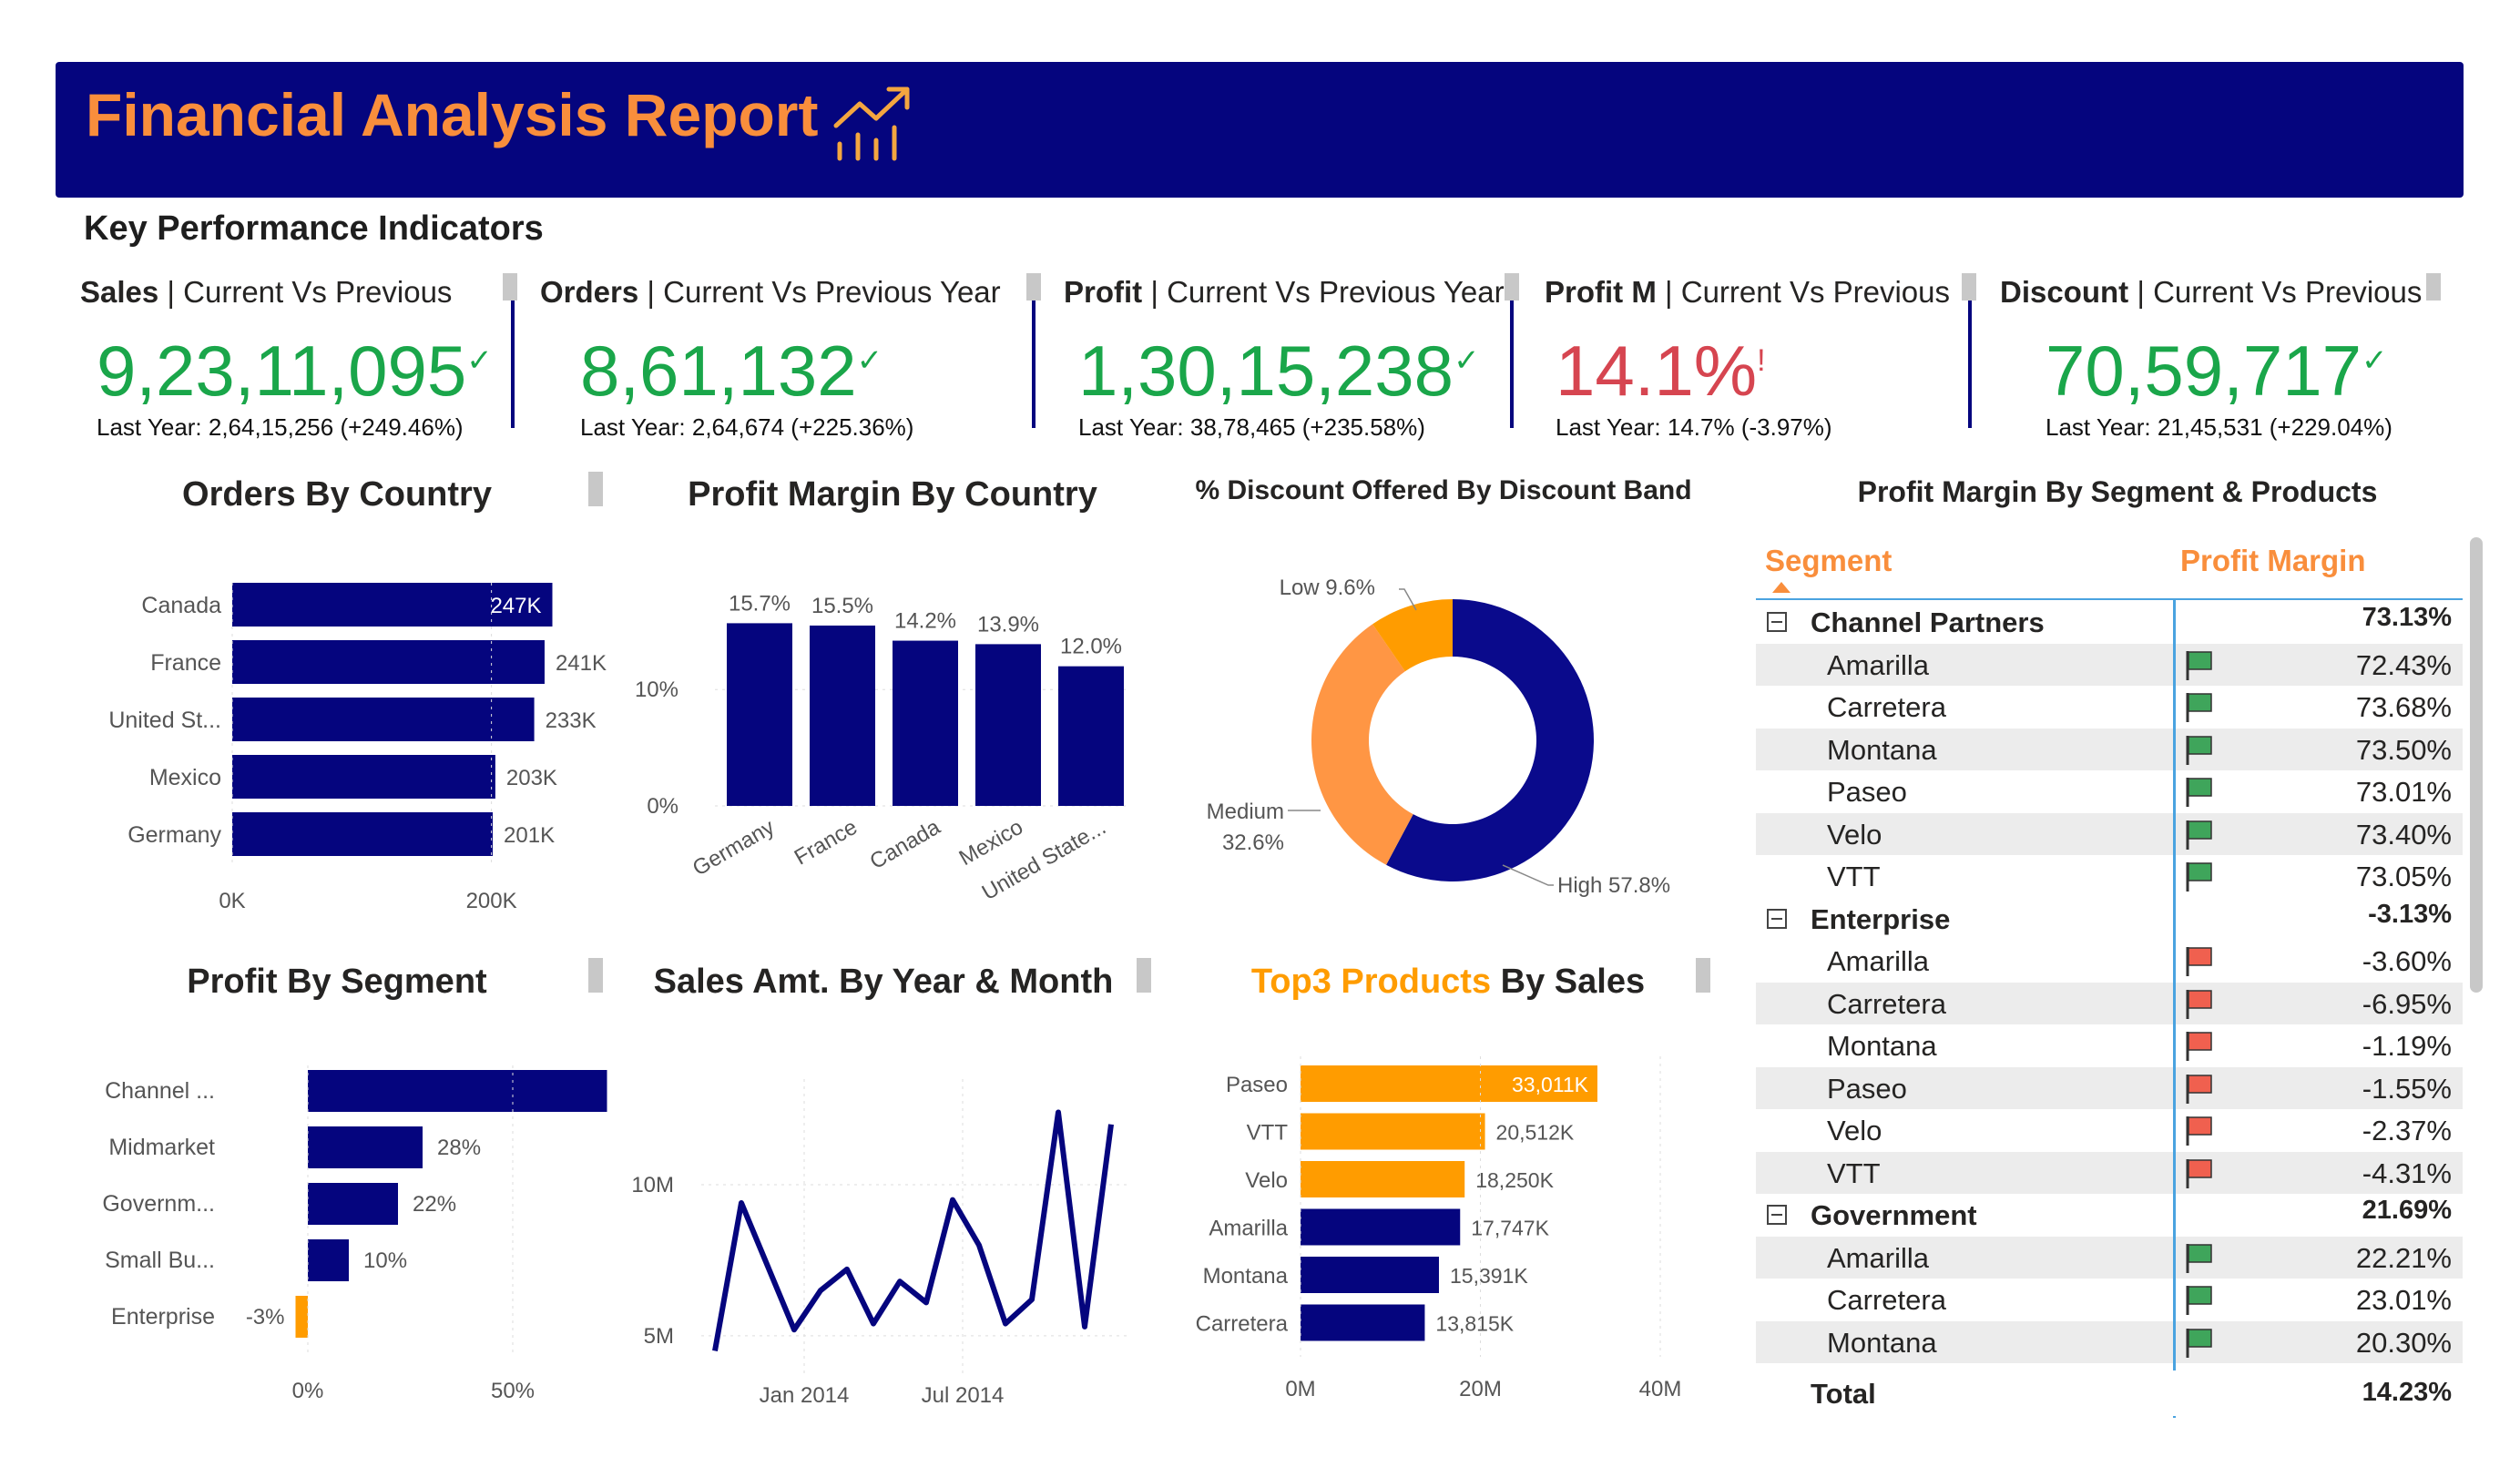 This screenshot has height=1457, width=2520. What do you see at coordinates (1327, 588) in the screenshot?
I see `slice-label: Low 9.6%` at bounding box center [1327, 588].